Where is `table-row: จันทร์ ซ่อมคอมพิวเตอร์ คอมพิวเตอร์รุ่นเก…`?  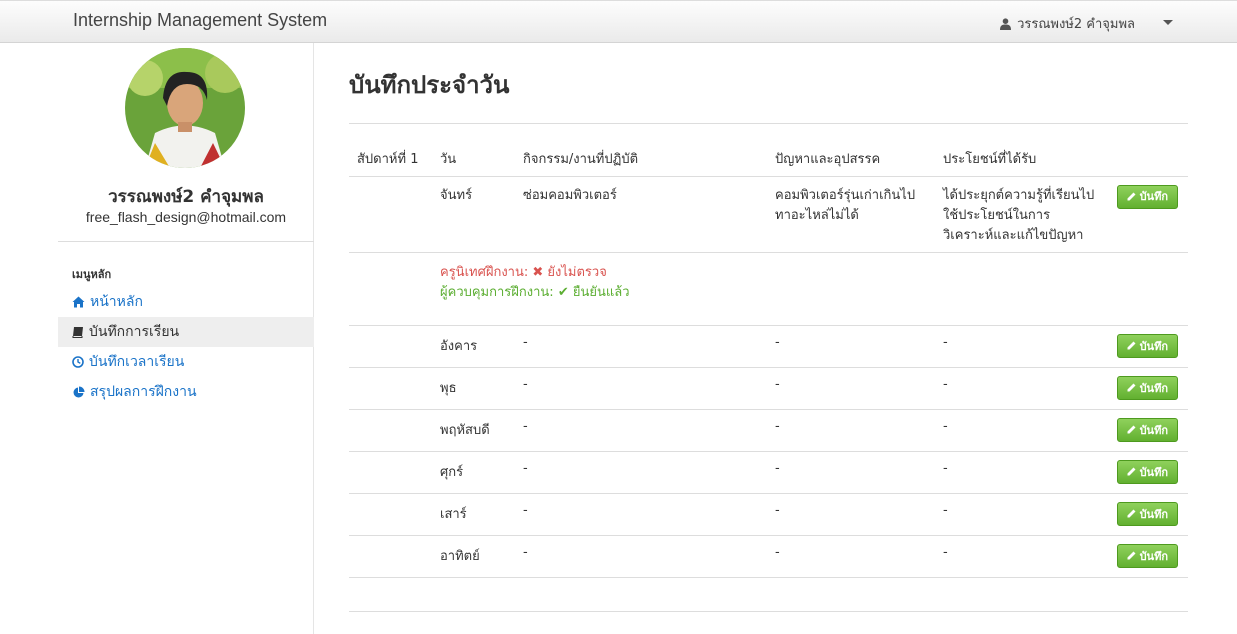
table-row: จันทร์ ซ่อมคอมพิวเตอร์ คอมพิวเตอร์รุ่นเก… is located at coordinates (768, 214).